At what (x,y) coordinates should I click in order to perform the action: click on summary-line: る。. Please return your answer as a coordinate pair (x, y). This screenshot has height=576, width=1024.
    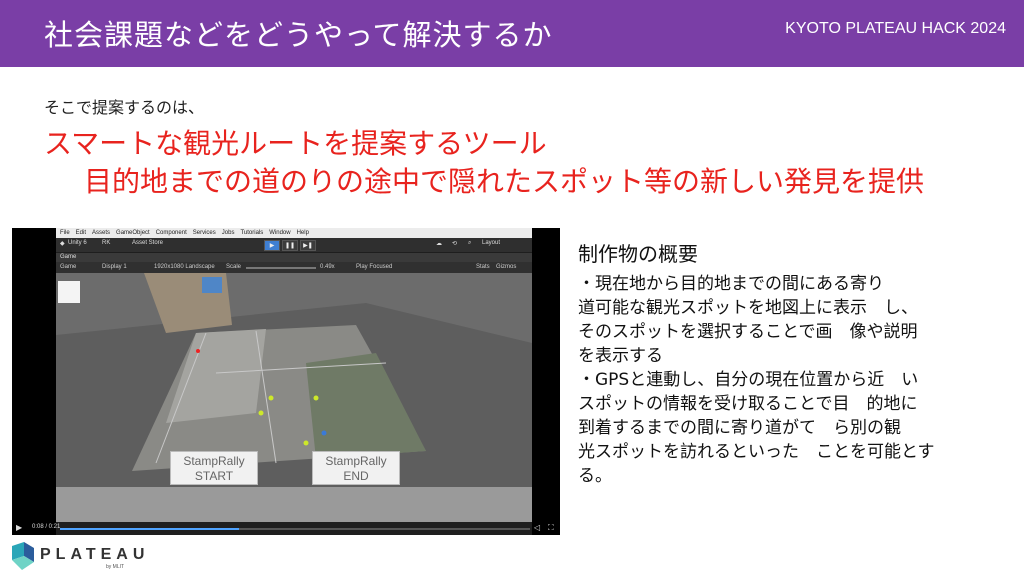
    Looking at the image, I should click on (595, 476).